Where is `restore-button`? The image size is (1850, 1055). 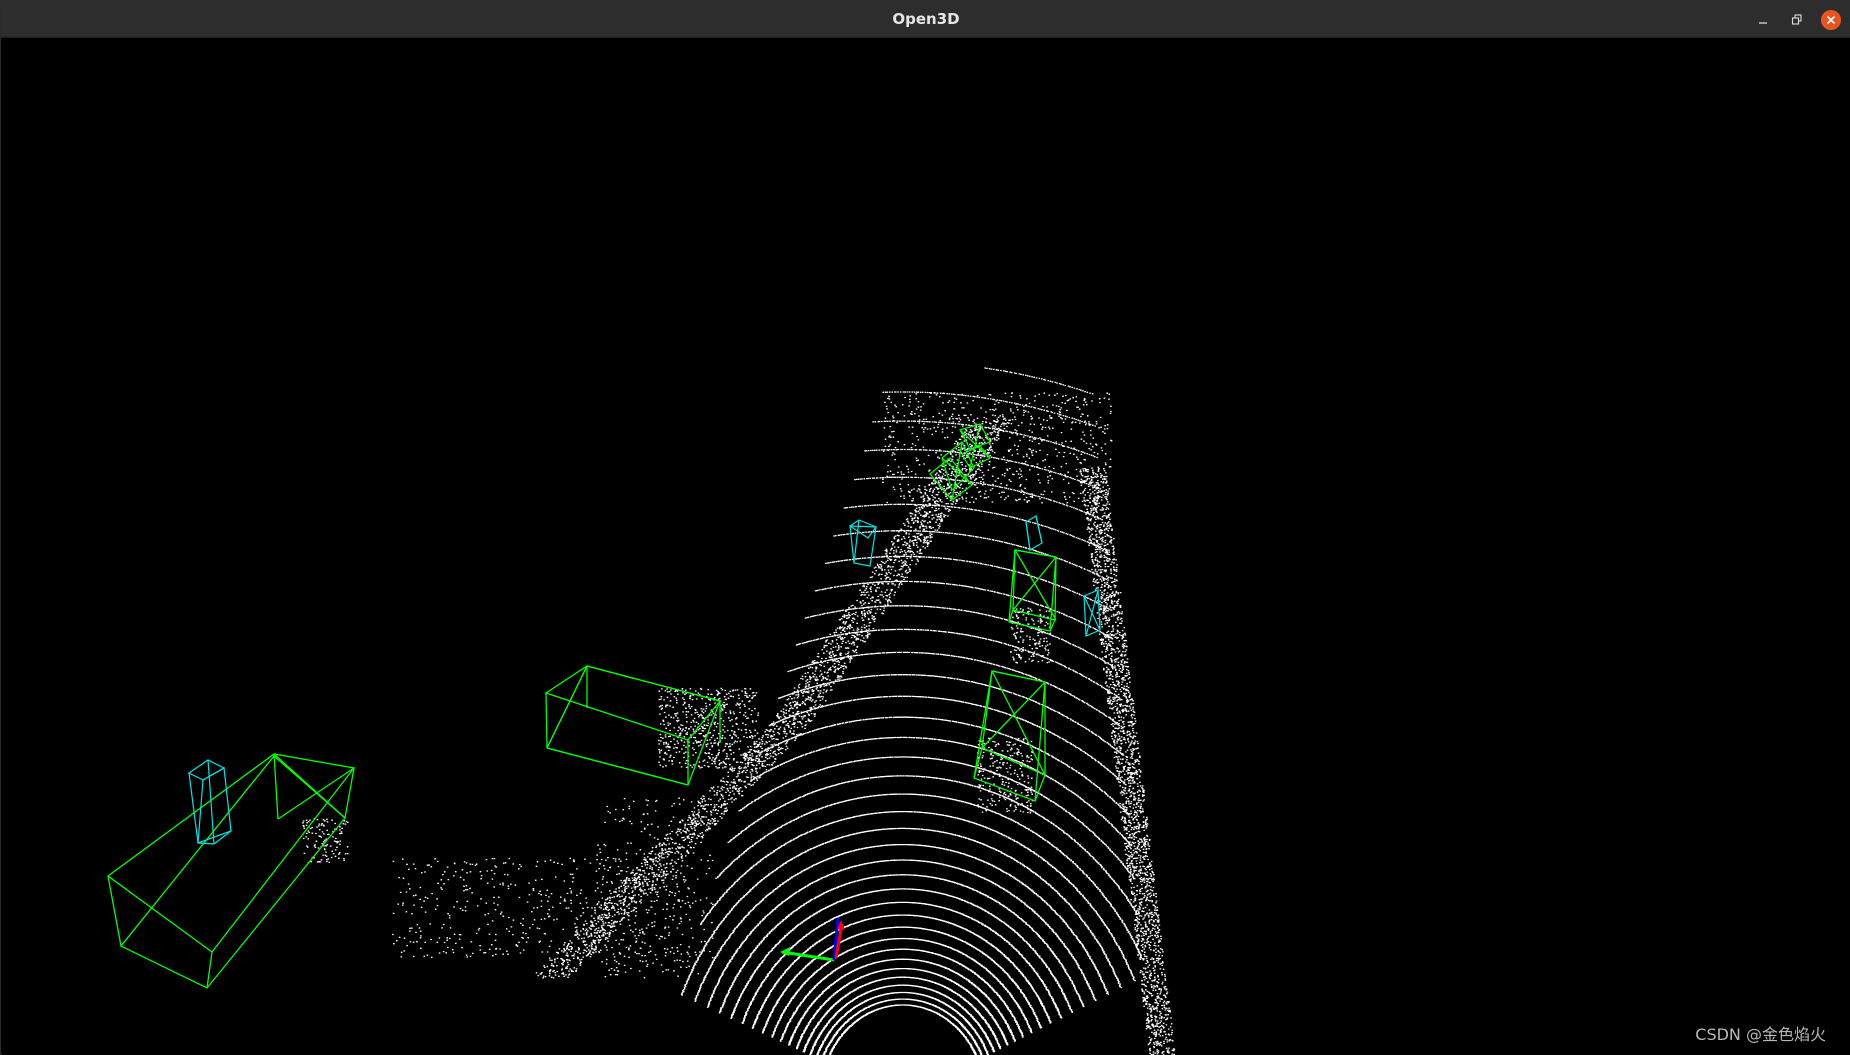 restore-button is located at coordinates (1797, 20).